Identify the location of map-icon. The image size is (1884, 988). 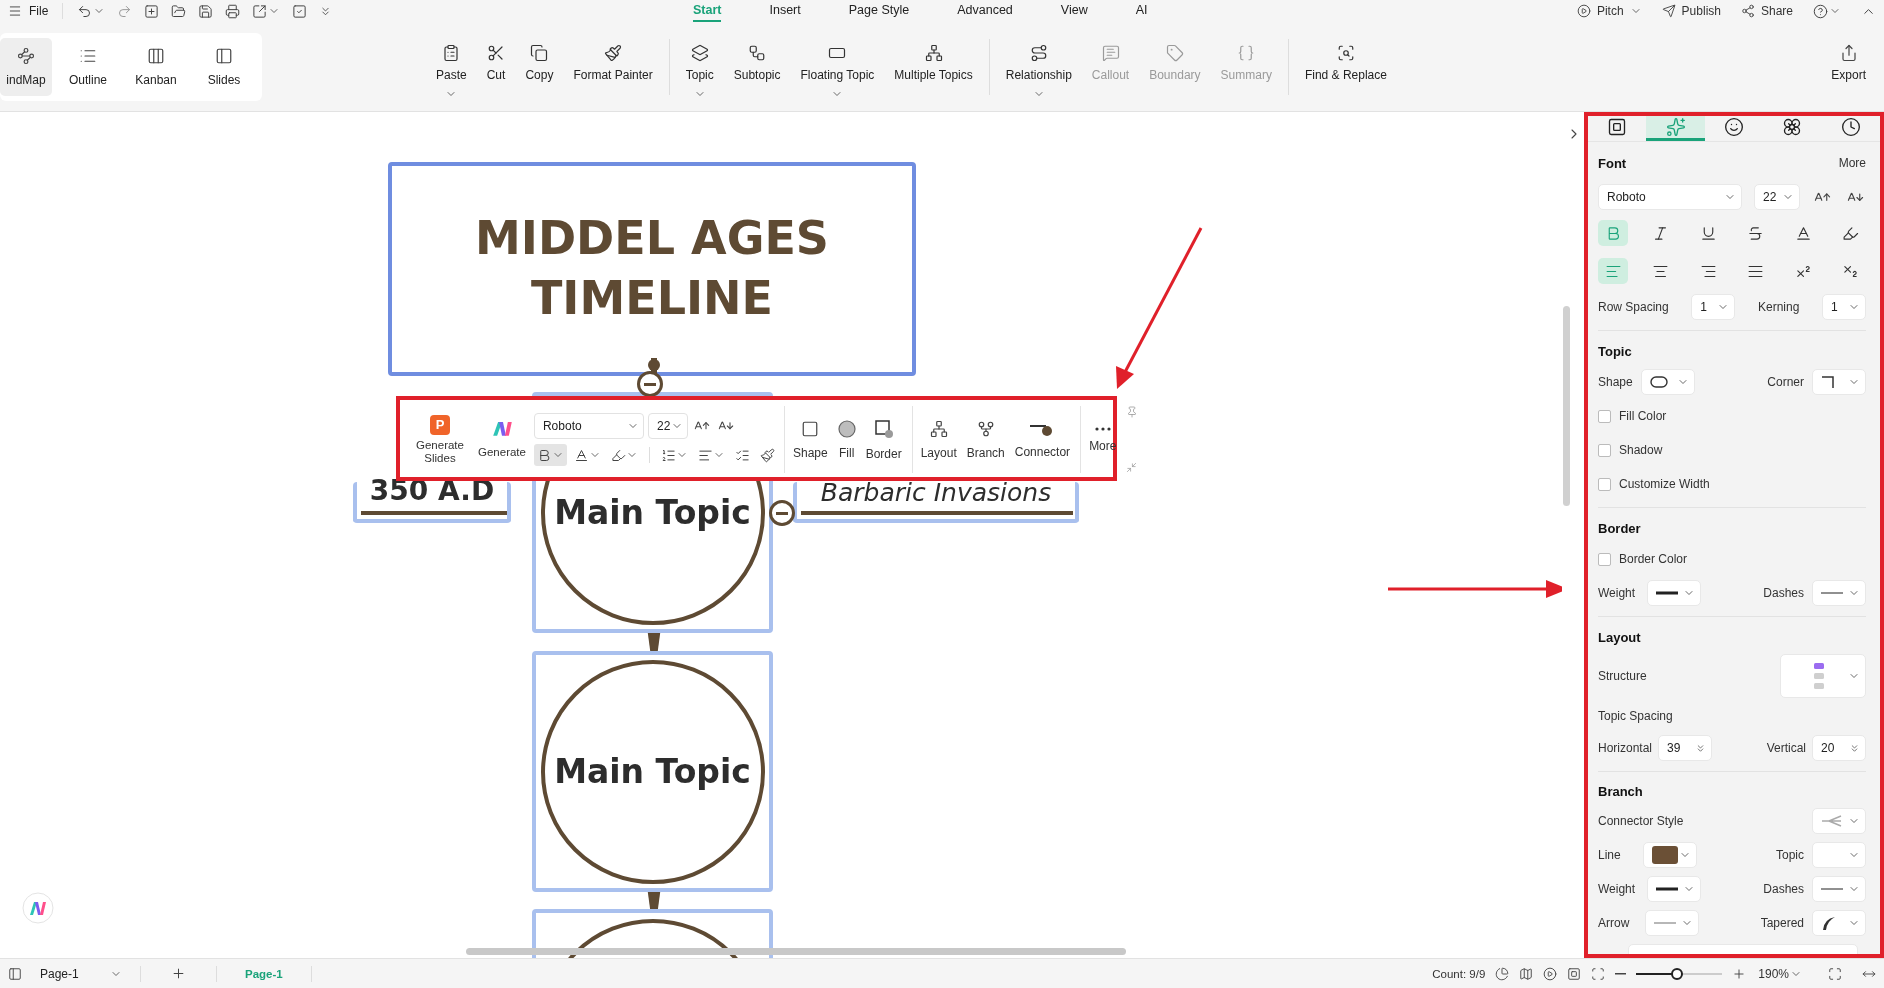
(1526, 973).